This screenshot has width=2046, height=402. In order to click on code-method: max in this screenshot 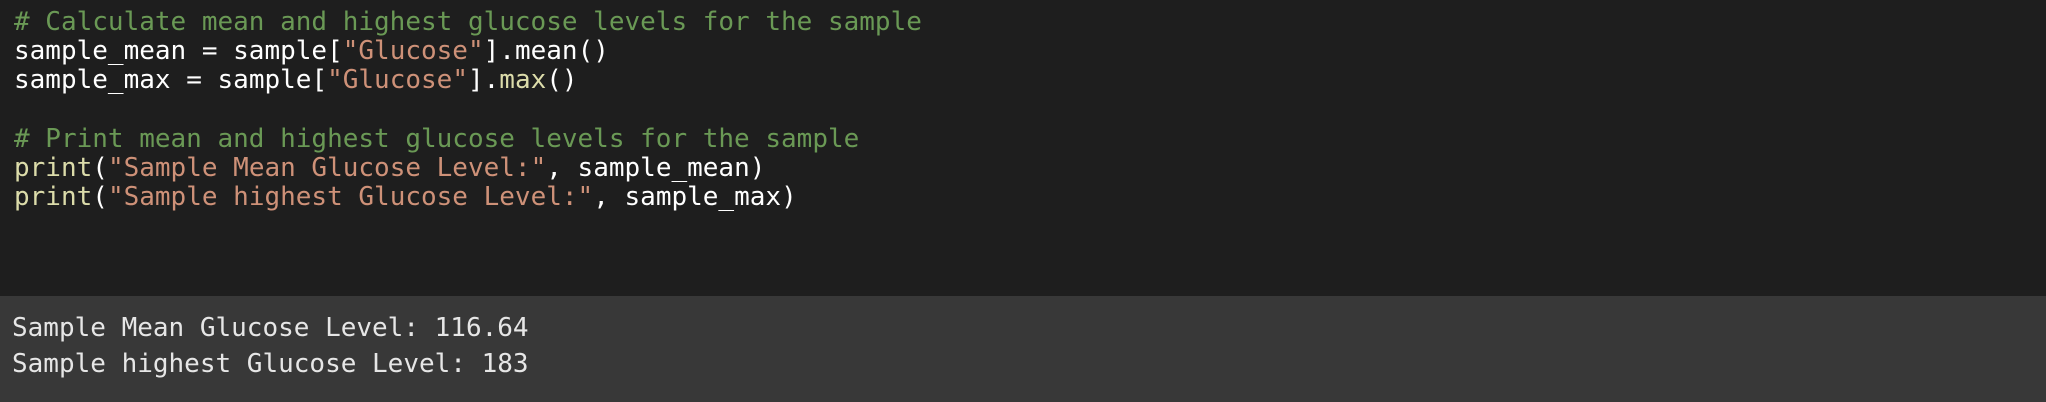, I will do `click(523, 80)`.